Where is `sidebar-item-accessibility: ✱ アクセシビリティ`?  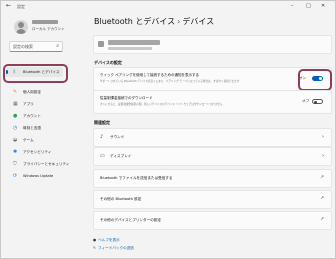 sidebar-item-accessibility: ✱ アクセシビリティ is located at coordinates (34, 152).